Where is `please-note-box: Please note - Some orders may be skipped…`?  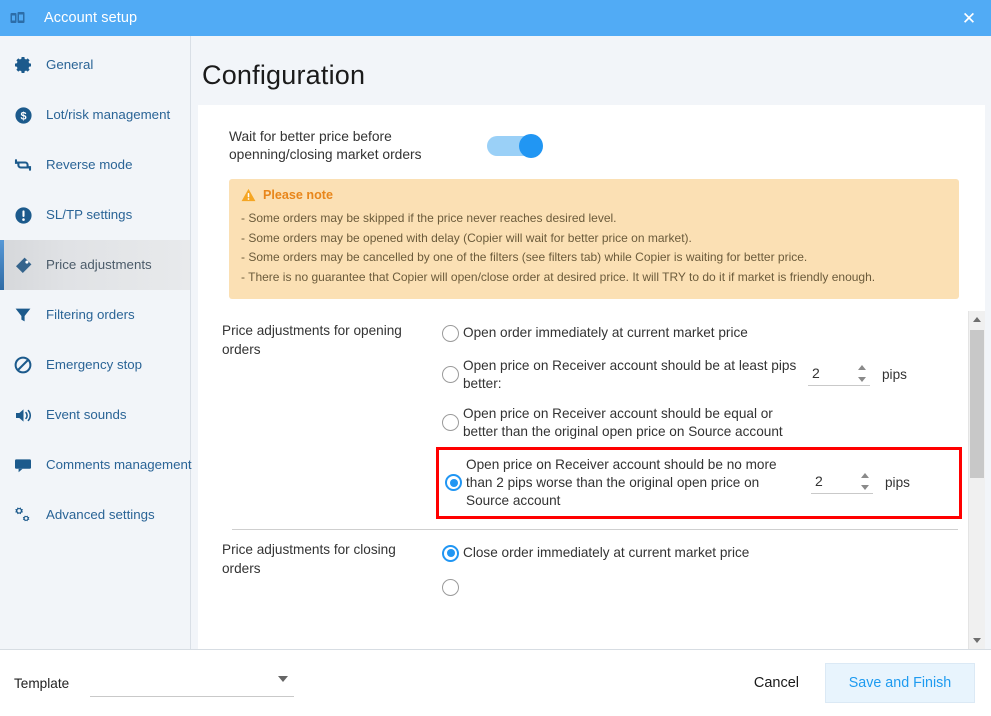 please-note-box: Please note - Some orders may be skipped… is located at coordinates (594, 239).